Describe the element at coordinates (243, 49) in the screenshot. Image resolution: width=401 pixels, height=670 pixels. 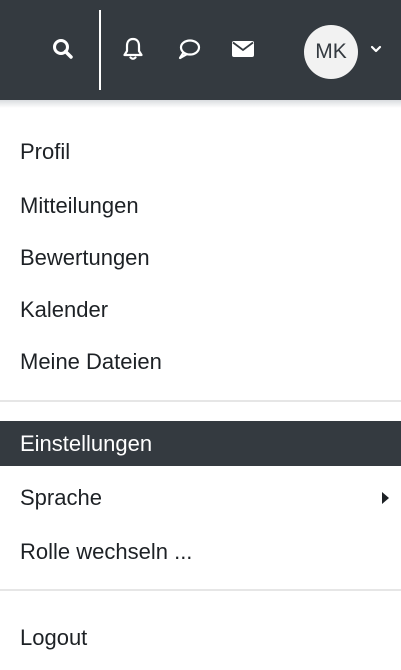
I see `envelope-icon` at that location.